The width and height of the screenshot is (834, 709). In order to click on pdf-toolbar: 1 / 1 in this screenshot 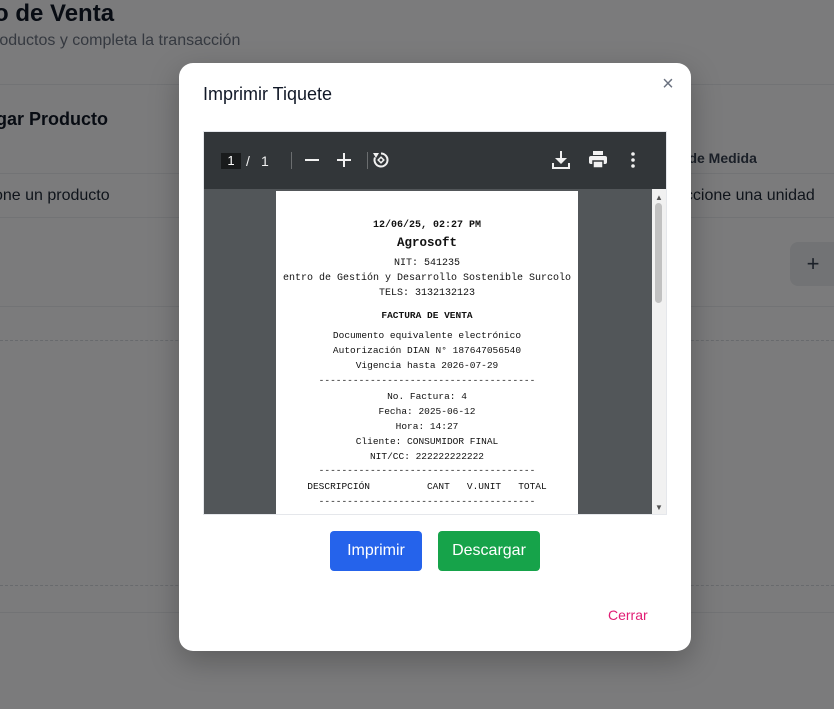, I will do `click(435, 160)`.